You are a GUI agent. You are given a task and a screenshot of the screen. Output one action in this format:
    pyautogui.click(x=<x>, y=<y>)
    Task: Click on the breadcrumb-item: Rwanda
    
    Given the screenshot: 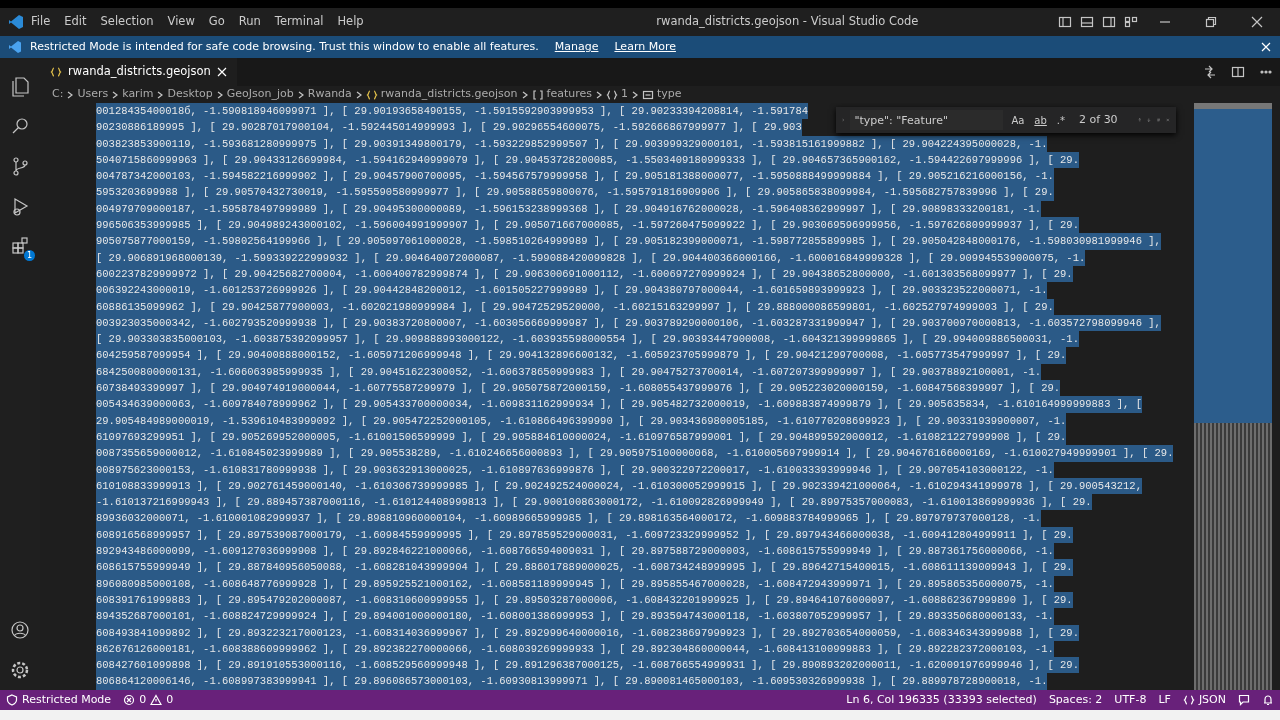 What is the action you would take?
    pyautogui.click(x=329, y=94)
    